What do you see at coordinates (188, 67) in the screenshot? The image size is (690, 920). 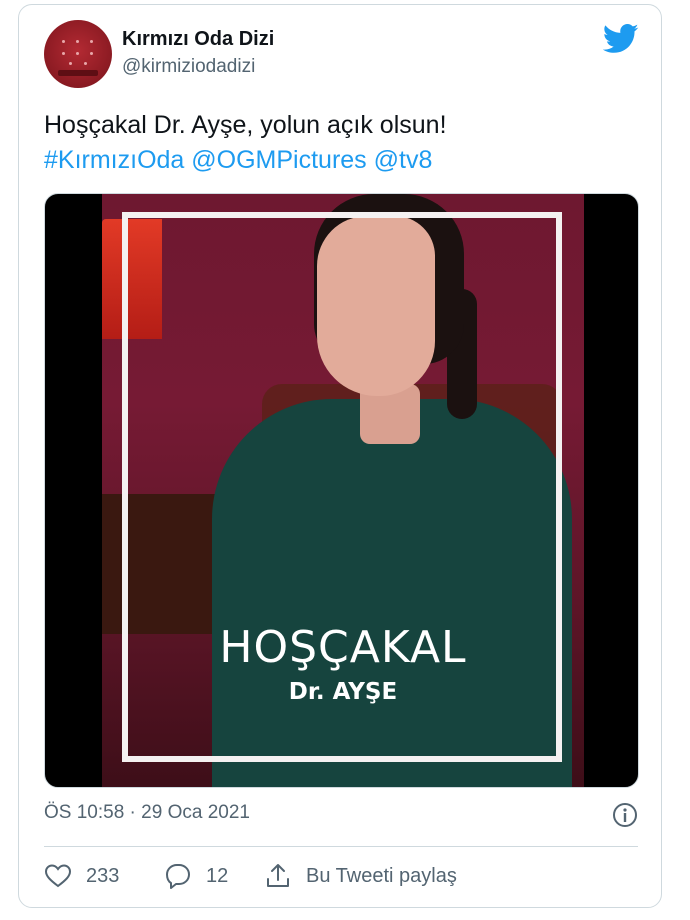 I see `author-handle: @kirmiziodadizi` at bounding box center [188, 67].